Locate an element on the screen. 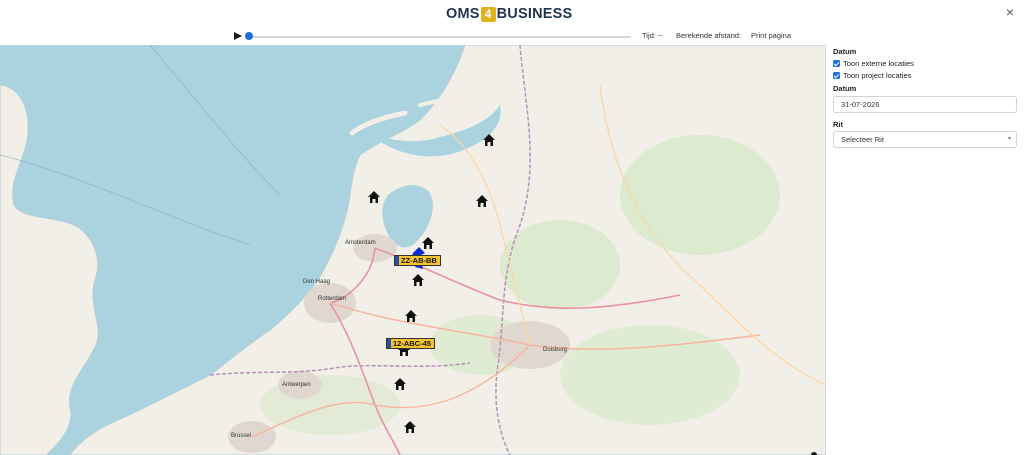 This screenshot has width=1024, height=455. timeline-slider-thumb is located at coordinates (249, 36).